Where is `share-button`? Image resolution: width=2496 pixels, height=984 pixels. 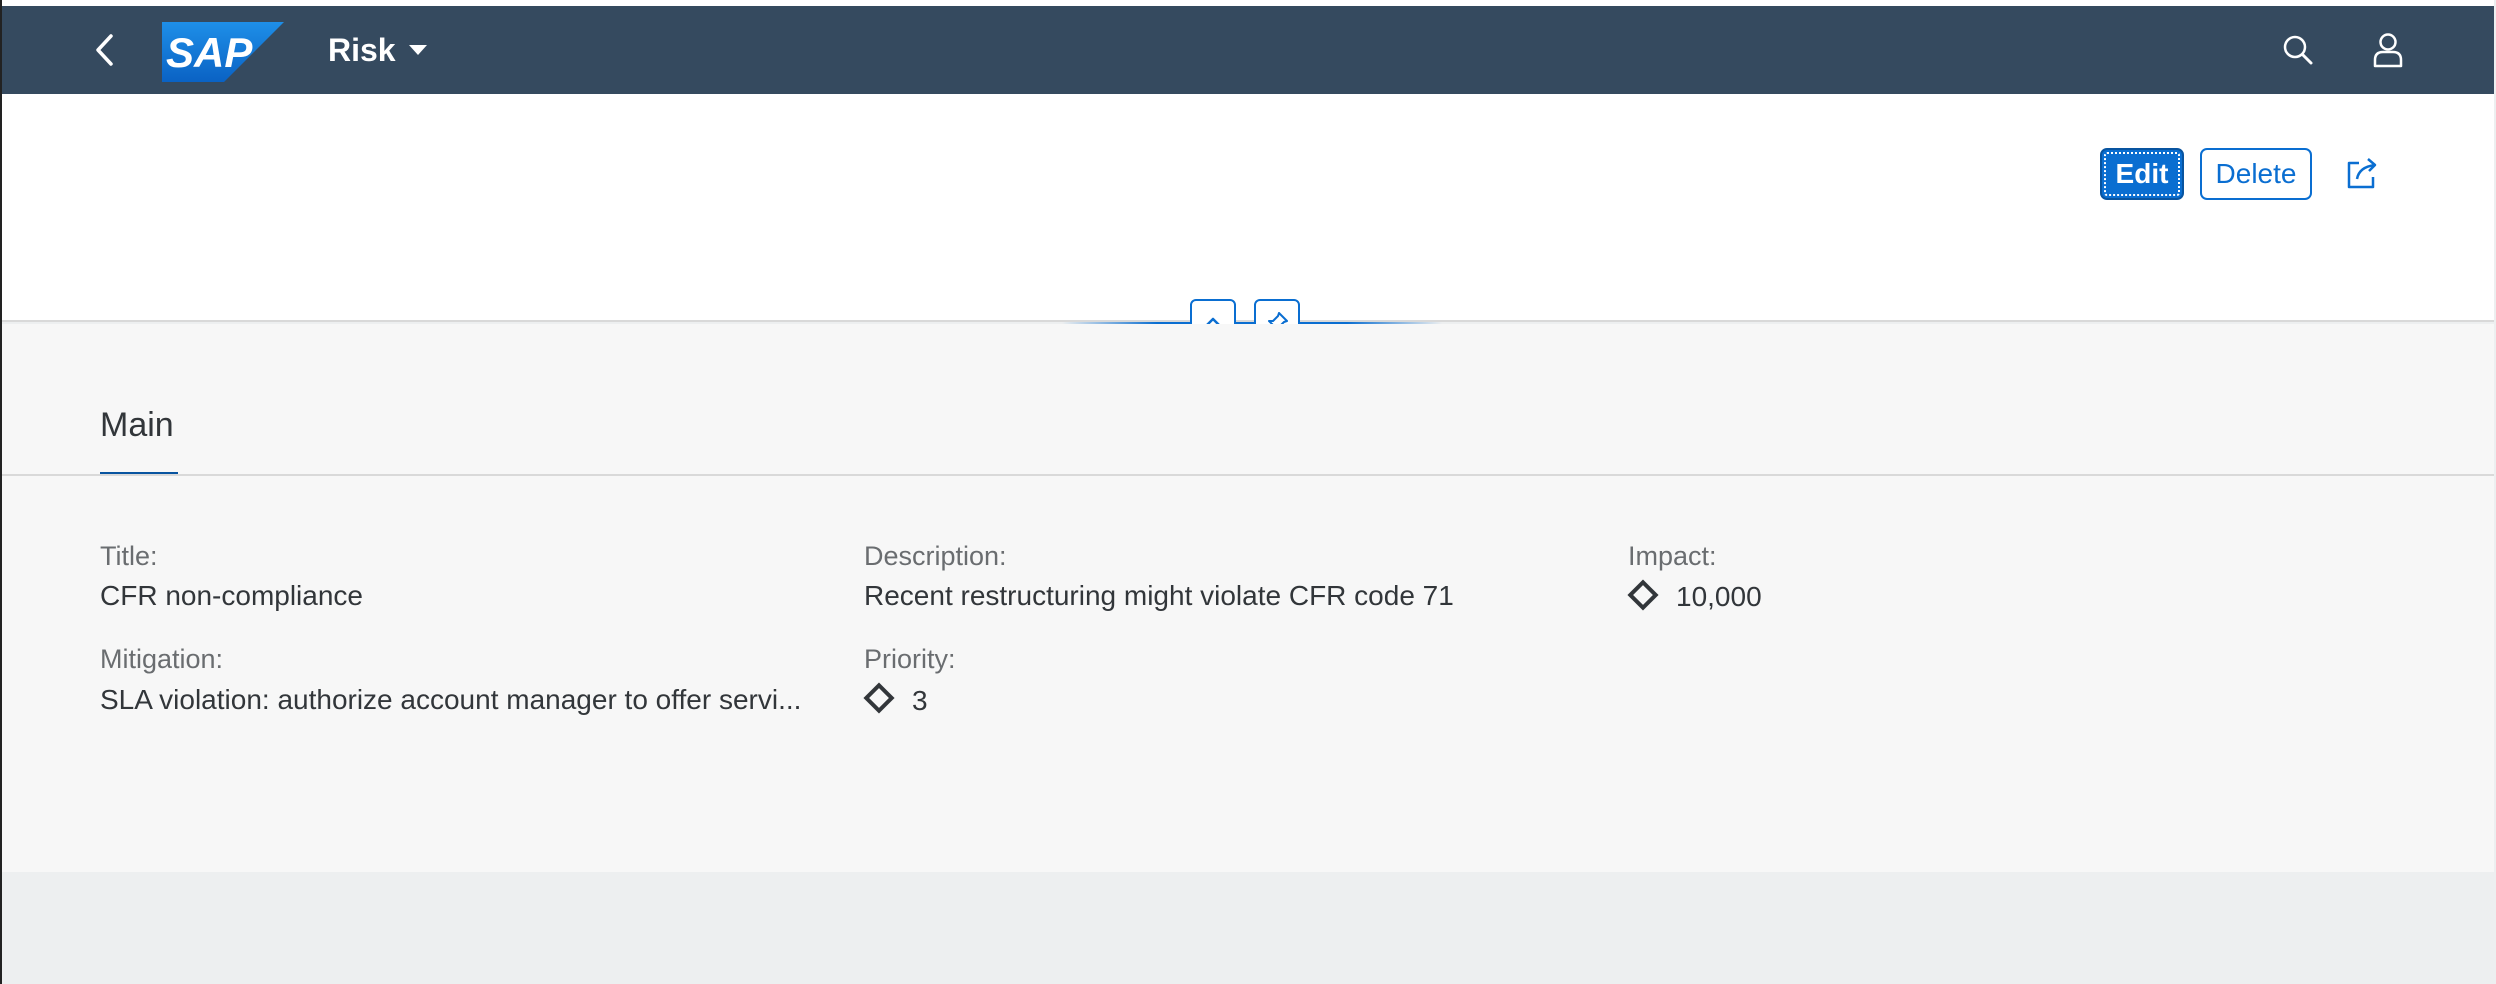
share-button is located at coordinates (2362, 174).